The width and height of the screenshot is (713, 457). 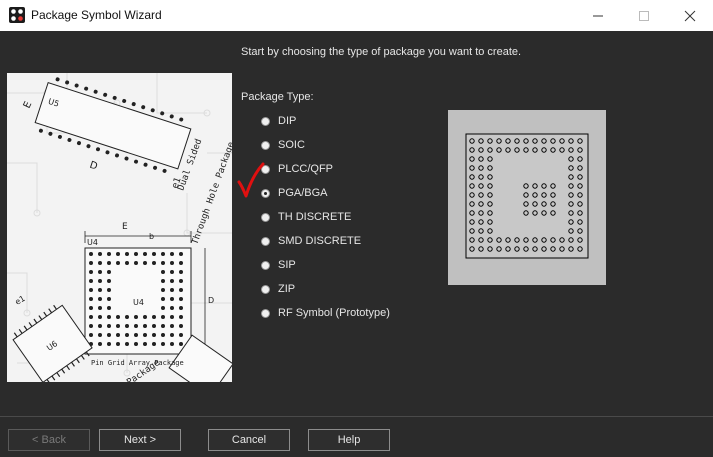 What do you see at coordinates (96, 15) in the screenshot?
I see `window-title: Package Symbol Wizard` at bounding box center [96, 15].